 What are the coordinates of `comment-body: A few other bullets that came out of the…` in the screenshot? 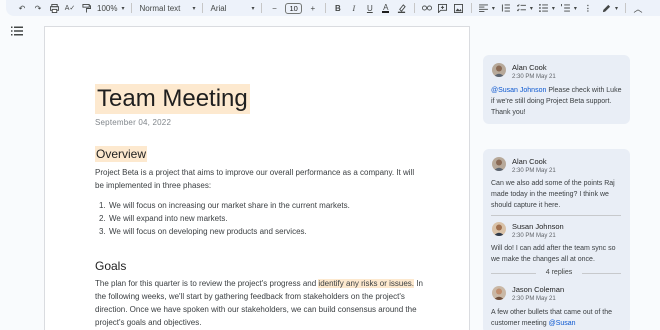 It's located at (557, 318).